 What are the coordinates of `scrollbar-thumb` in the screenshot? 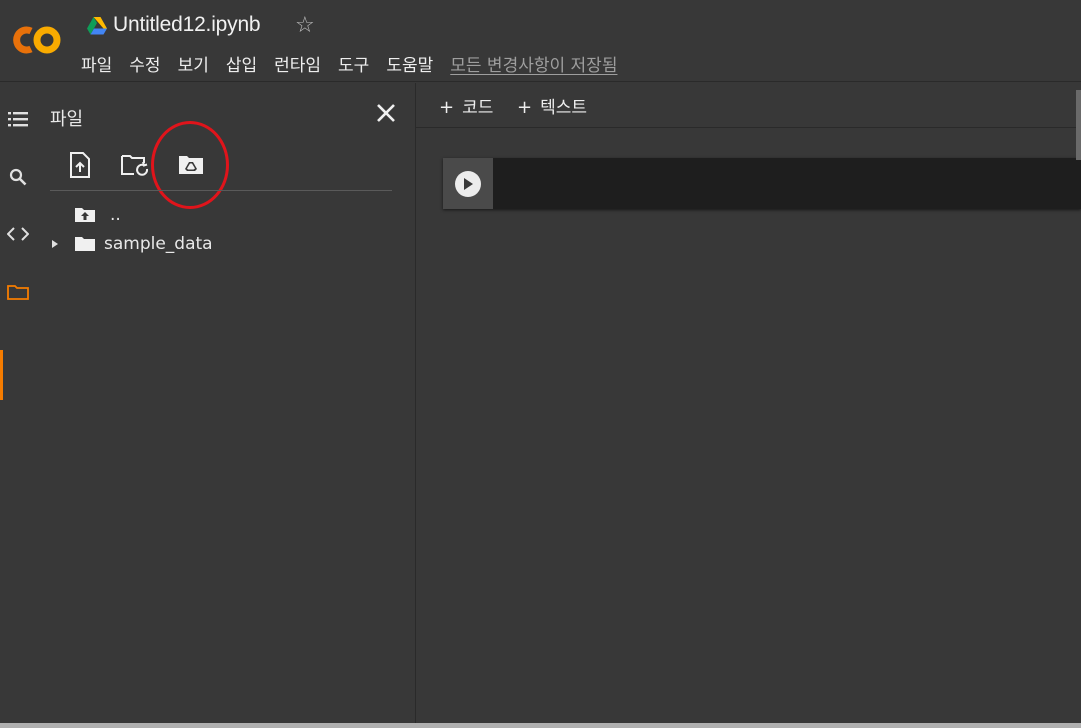 It's located at (1078, 125).